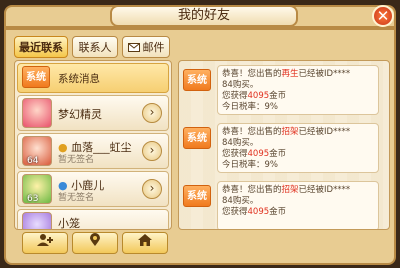 The height and width of the screenshot is (268, 400). What do you see at coordinates (95, 239) in the screenshot?
I see `location-icon` at bounding box center [95, 239].